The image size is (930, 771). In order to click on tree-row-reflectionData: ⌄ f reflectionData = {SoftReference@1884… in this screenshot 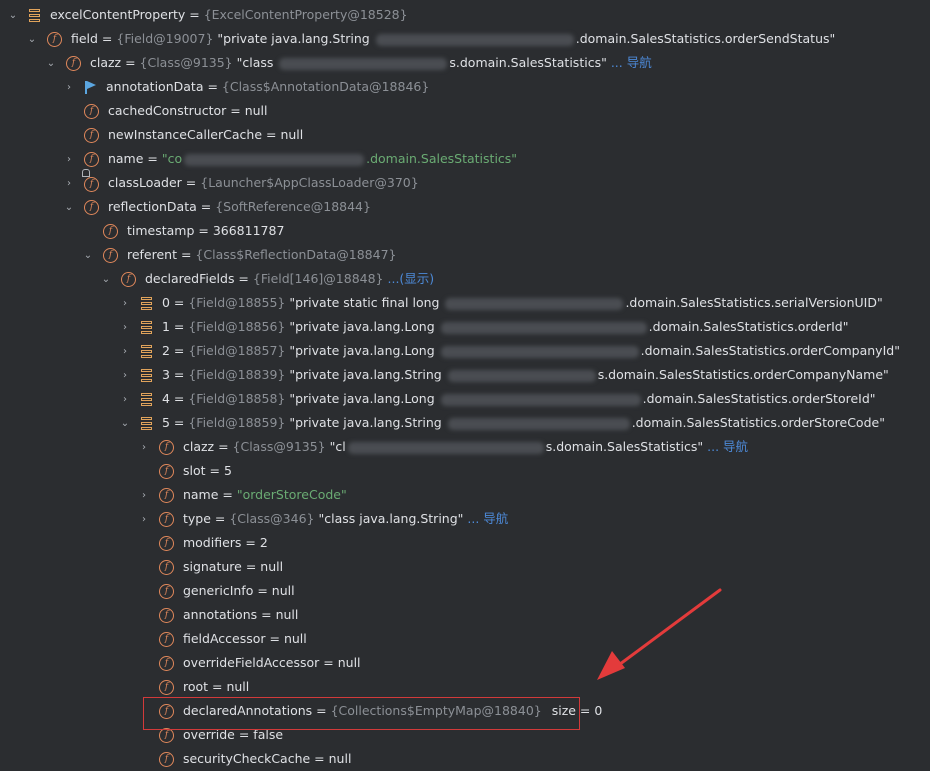, I will do `click(216, 207)`.